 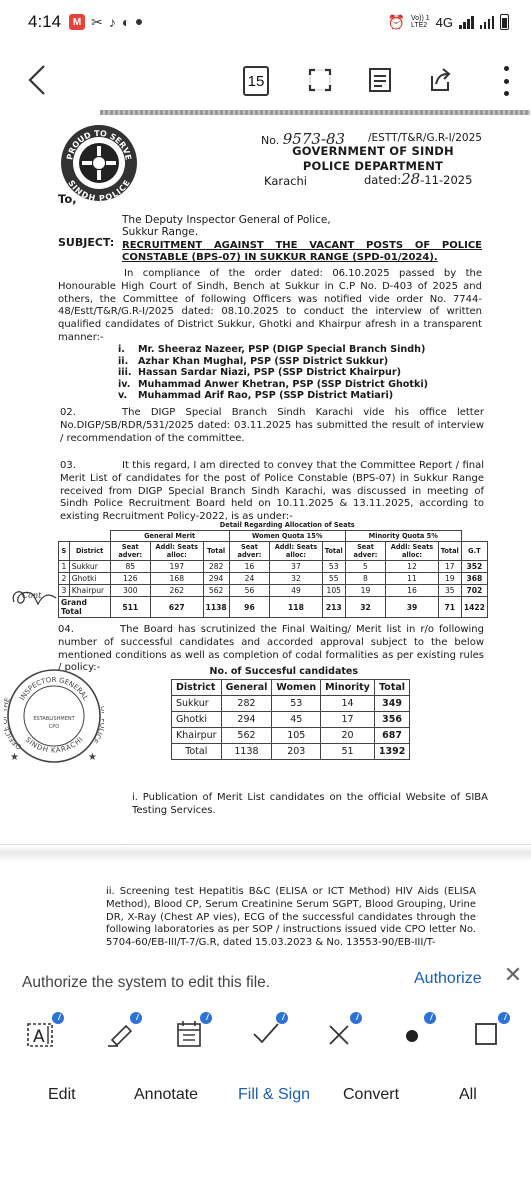 I want to click on letter-number-label: No., so click(x=270, y=140).